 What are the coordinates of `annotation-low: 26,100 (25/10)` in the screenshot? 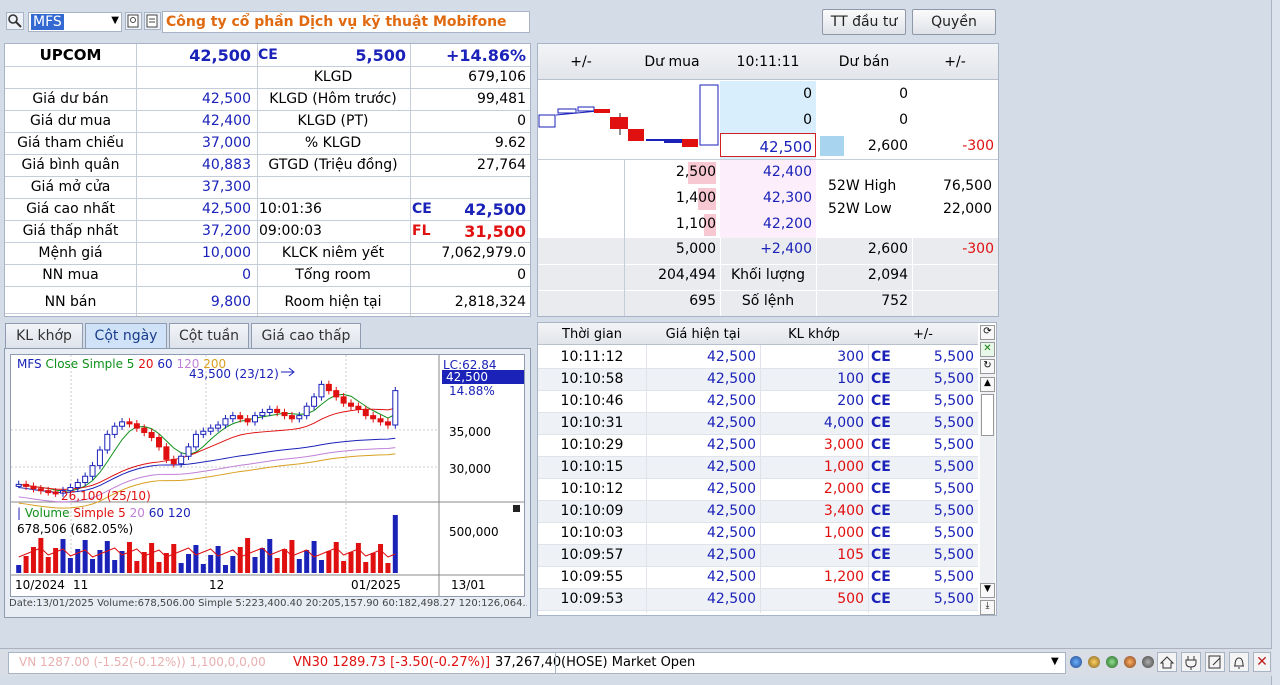 It's located at (106, 496).